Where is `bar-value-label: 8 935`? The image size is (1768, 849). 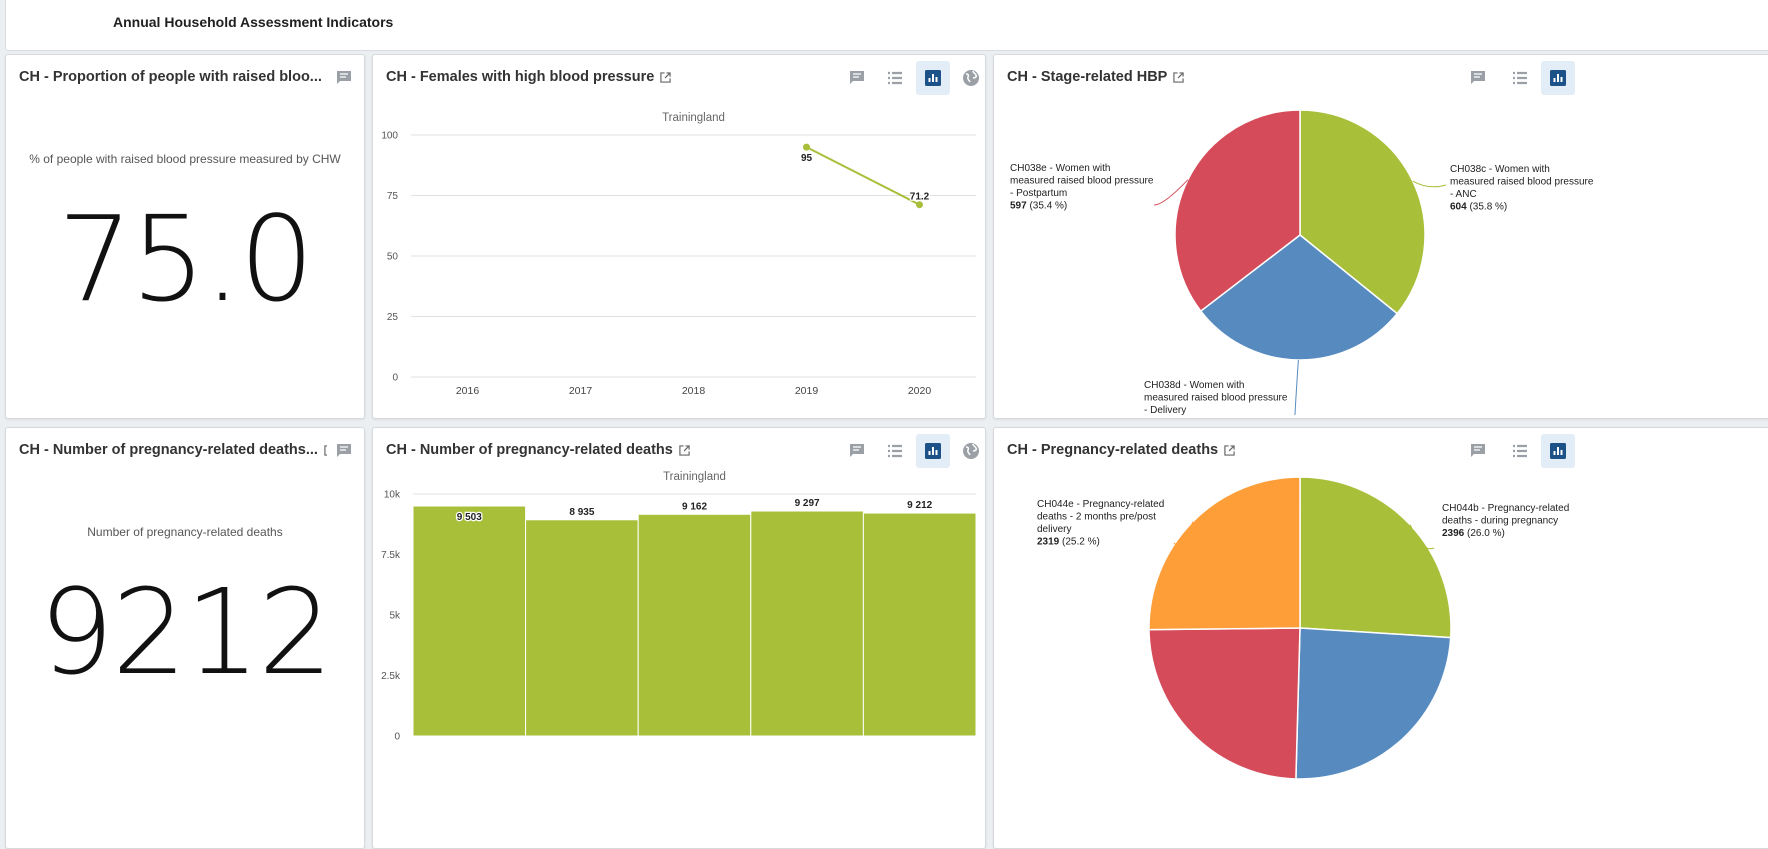 bar-value-label: 8 935 is located at coordinates (581, 512).